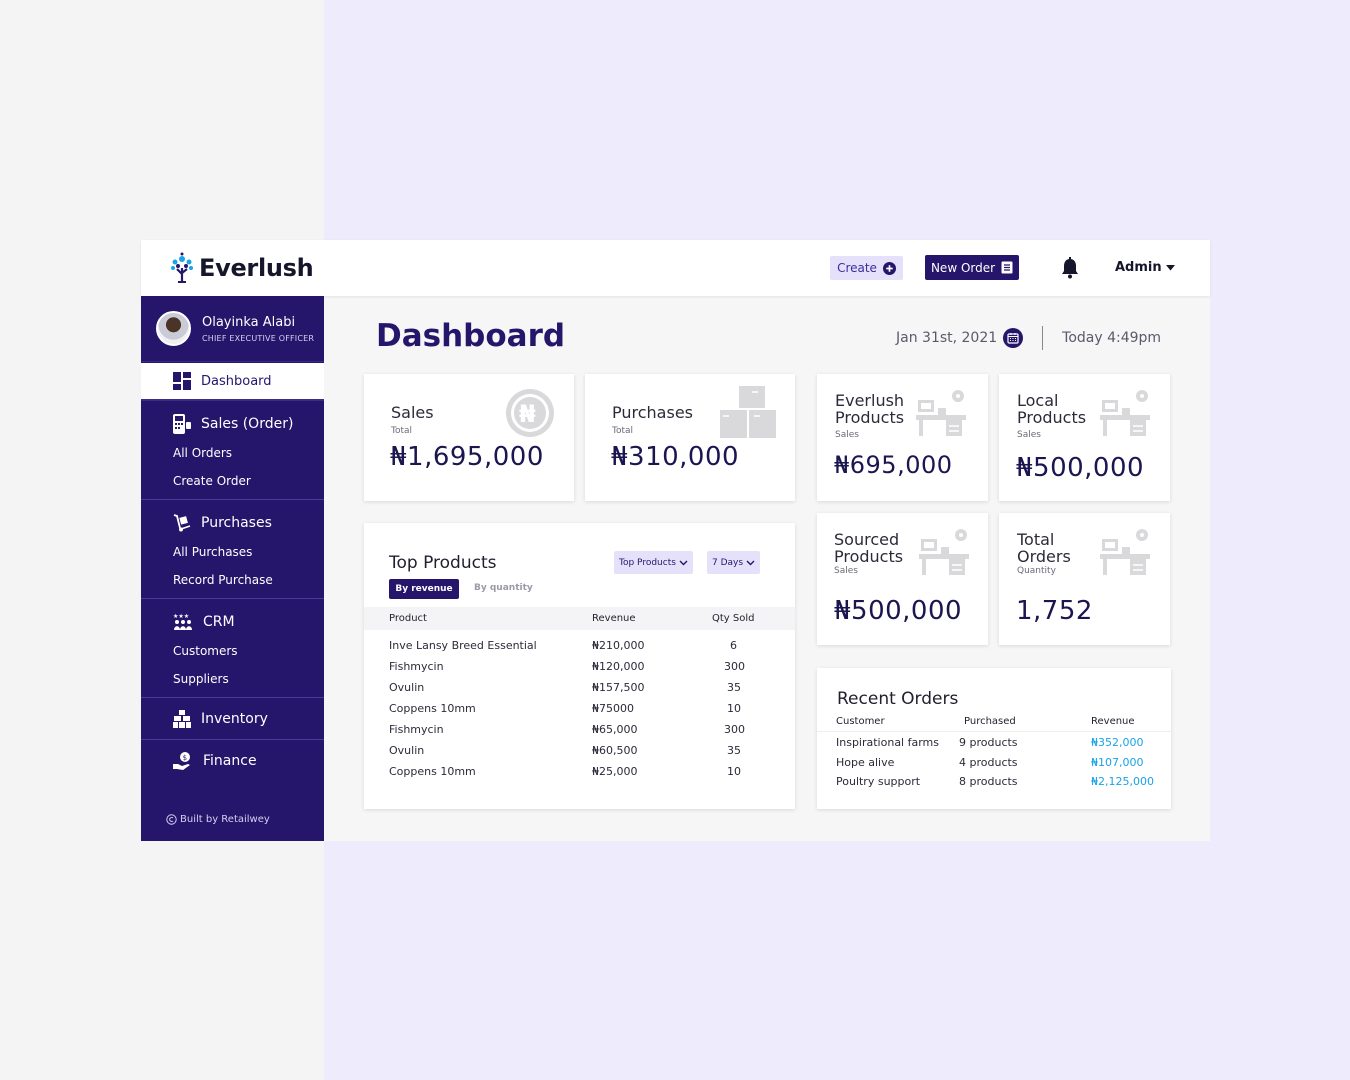 This screenshot has height=1080, width=1350. Describe the element at coordinates (653, 562) in the screenshot. I see `top-products-filter-dropdown: Top Products` at that location.